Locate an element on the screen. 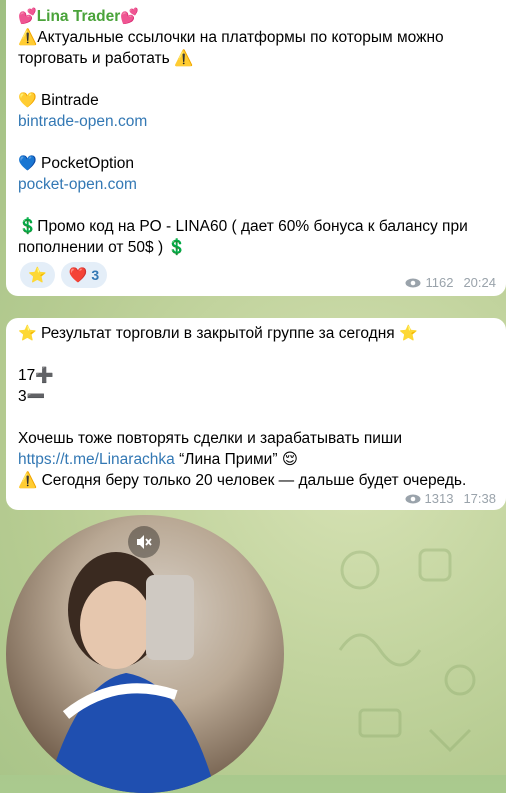  platform-name: Bintrade is located at coordinates (70, 100).